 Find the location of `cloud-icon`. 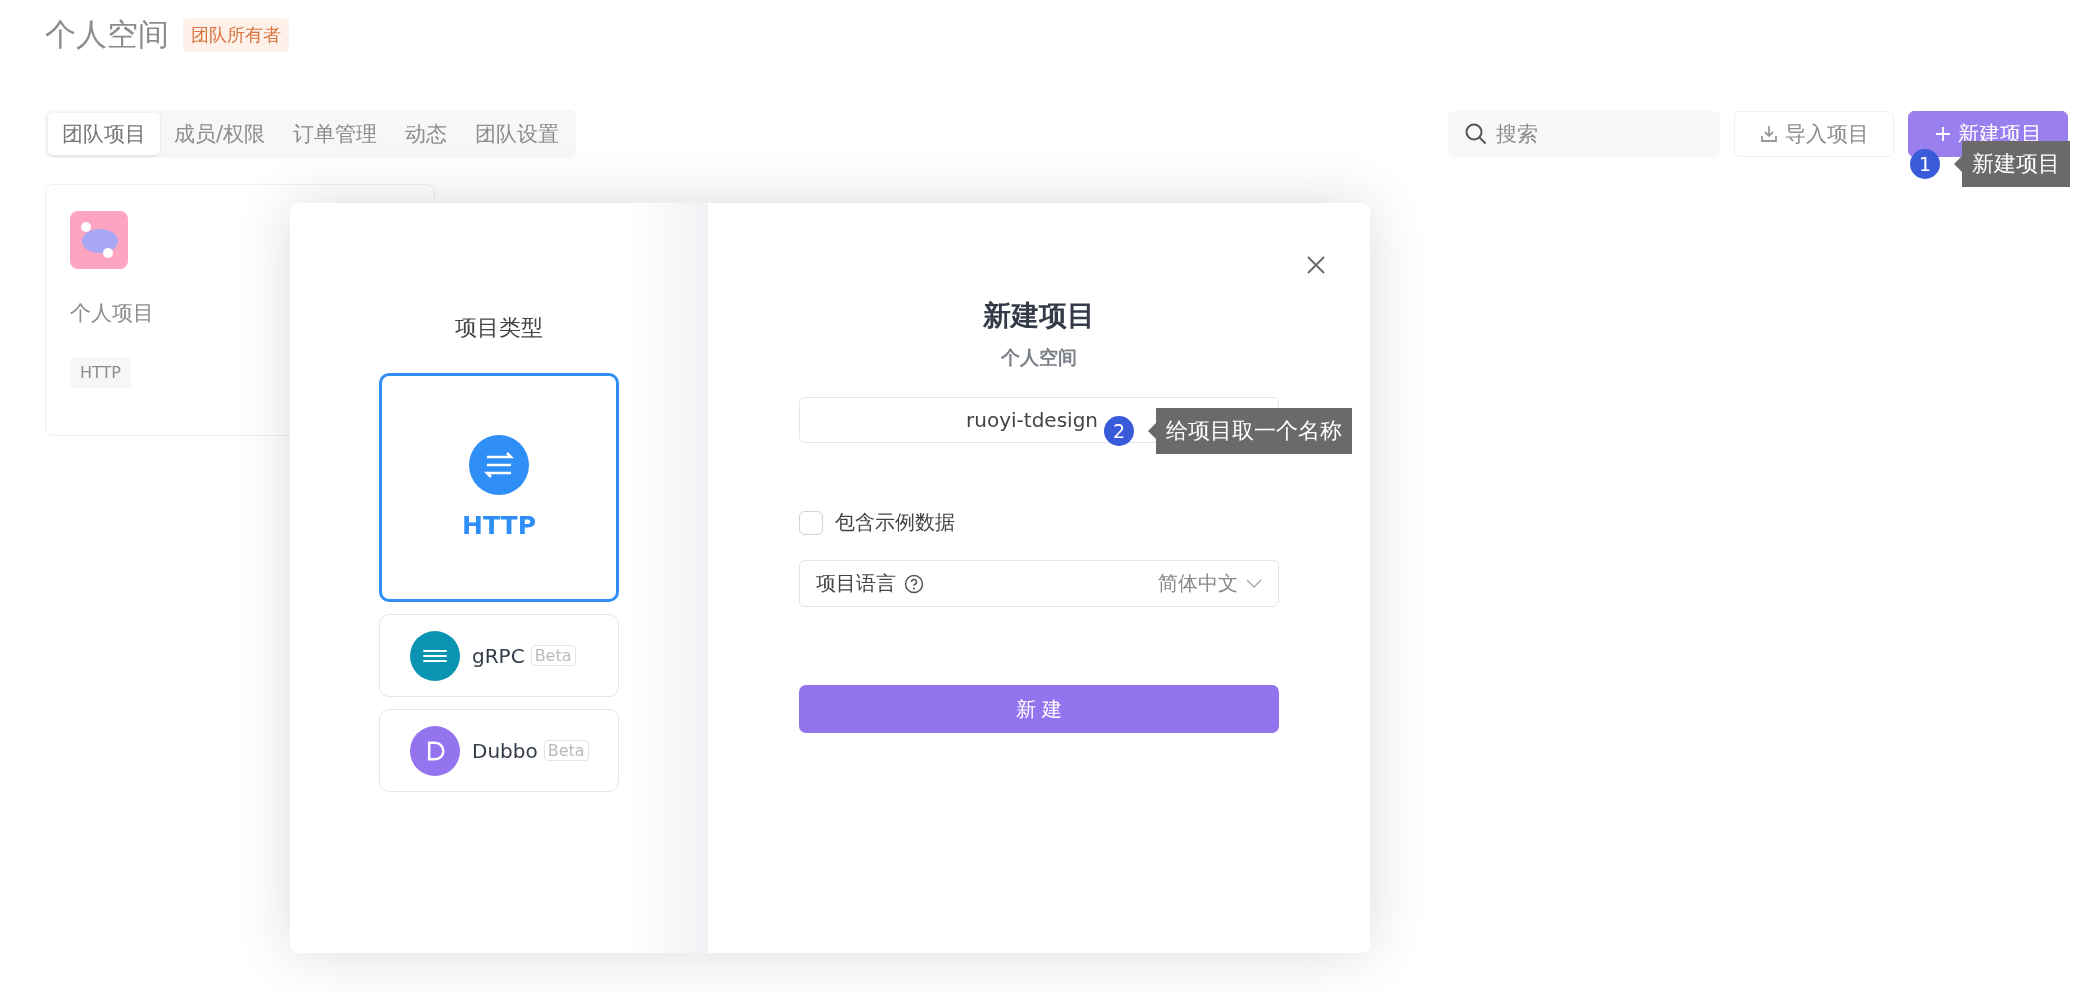

cloud-icon is located at coordinates (99, 240).